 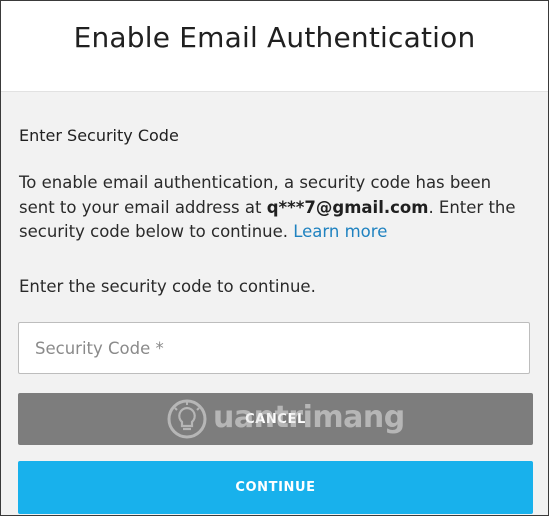 I want to click on section-title: Enter Security Code, so click(x=99, y=135).